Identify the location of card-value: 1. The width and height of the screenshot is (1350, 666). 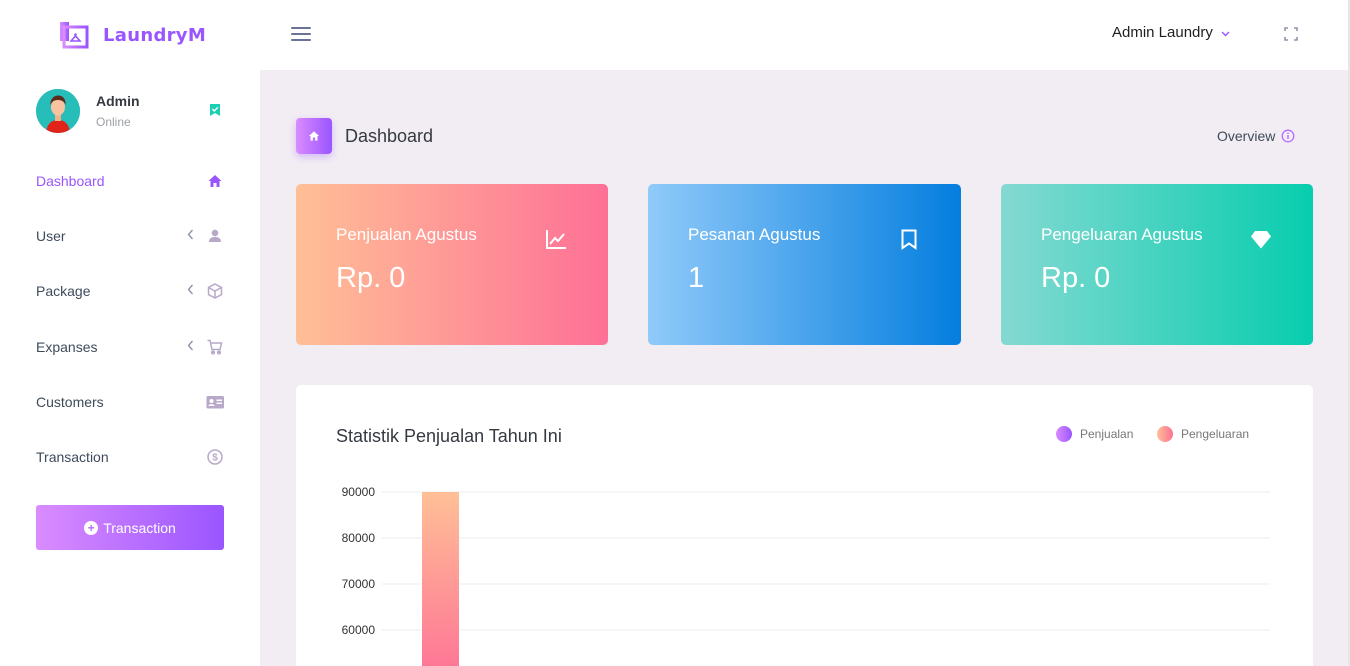
(696, 278).